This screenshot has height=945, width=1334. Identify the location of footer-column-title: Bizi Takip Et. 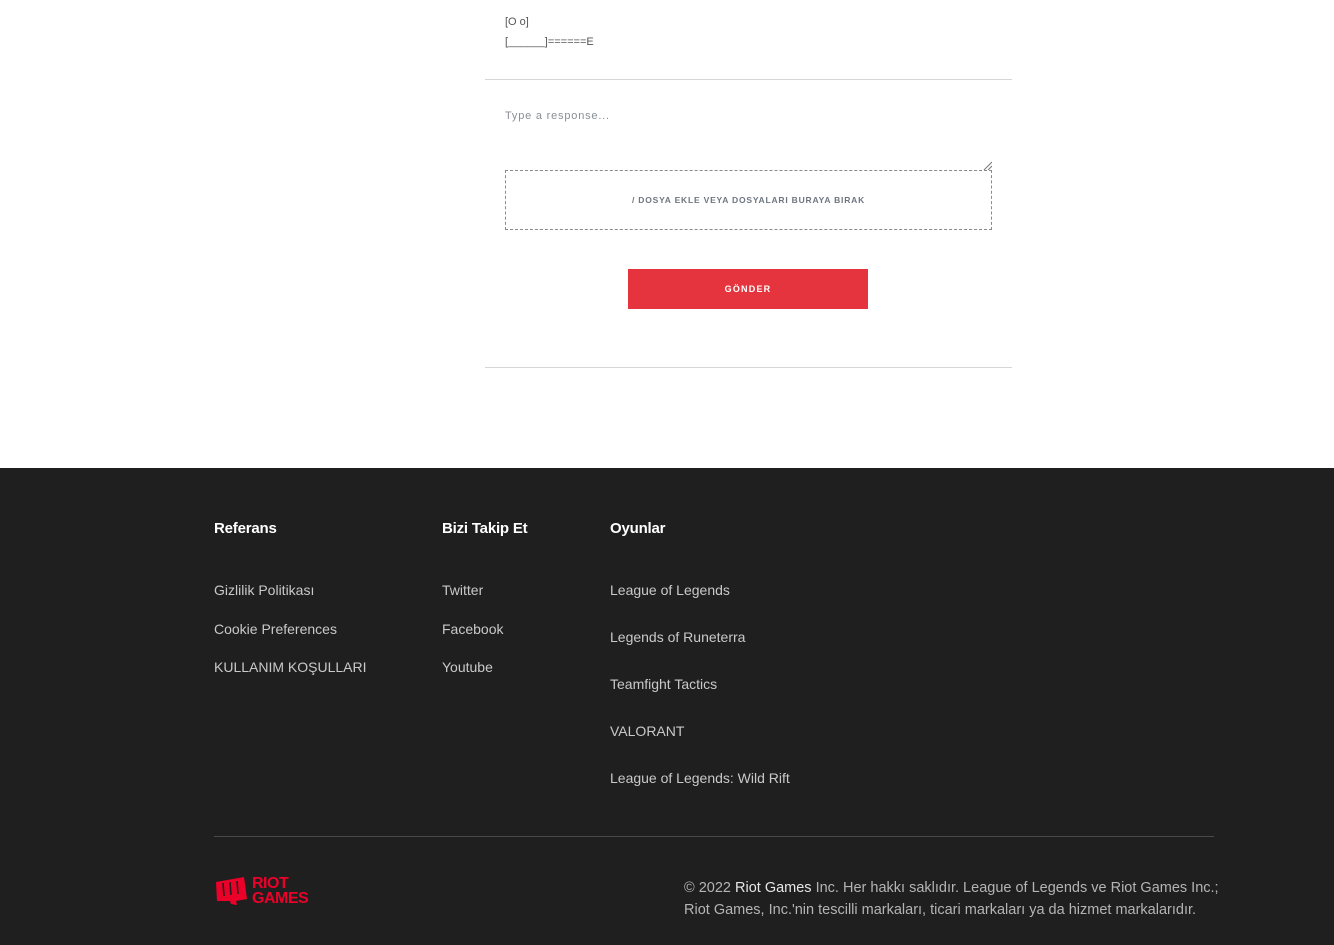
(485, 528).